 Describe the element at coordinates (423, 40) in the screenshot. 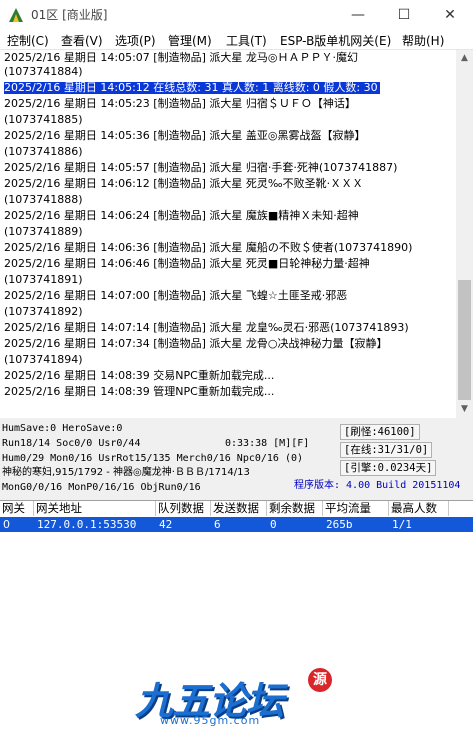

I see `menu-help: 帮助(H)` at that location.